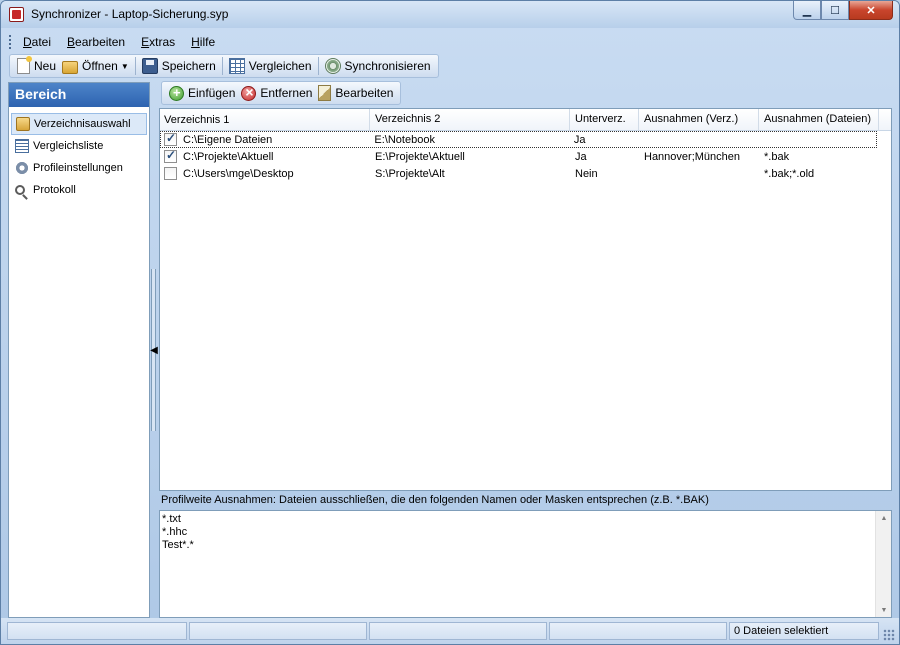 Image resolution: width=900 pixels, height=645 pixels. I want to click on sidebar-item-profileinstellungen: Profileinstellungen, so click(79, 168).